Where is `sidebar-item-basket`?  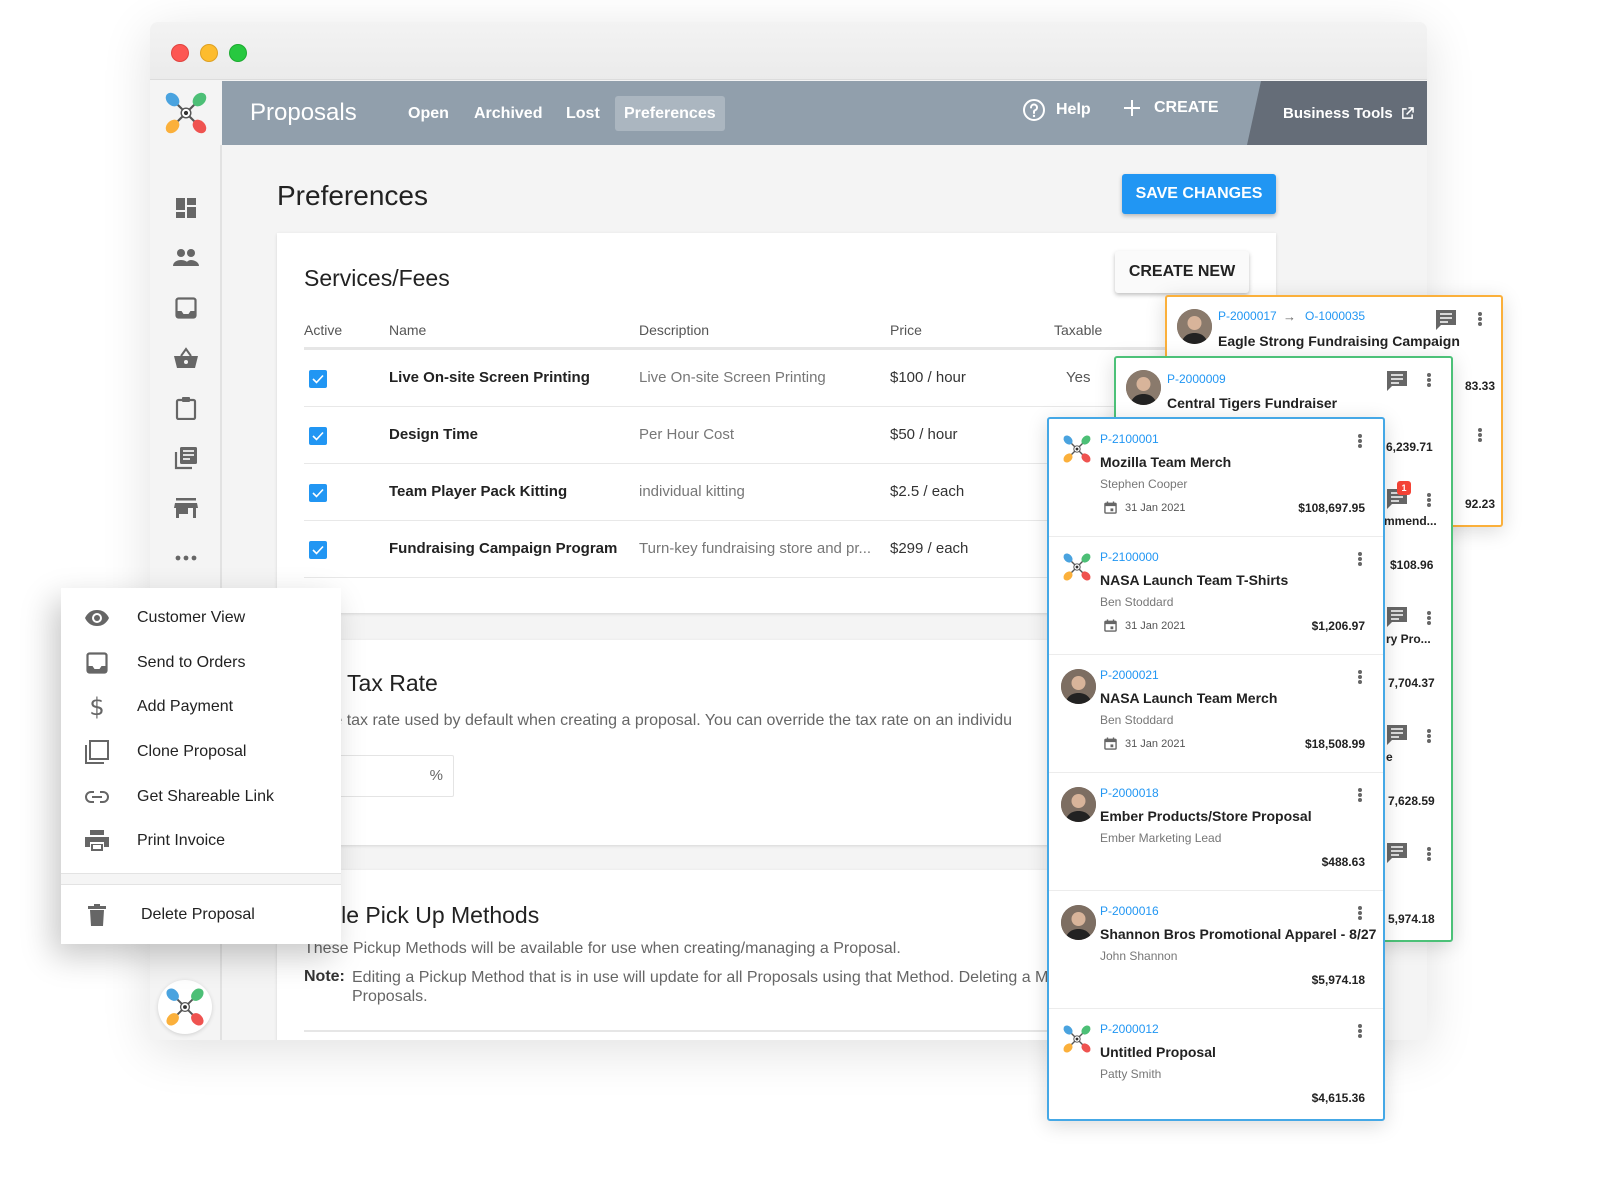
sidebar-item-basket is located at coordinates (186, 358).